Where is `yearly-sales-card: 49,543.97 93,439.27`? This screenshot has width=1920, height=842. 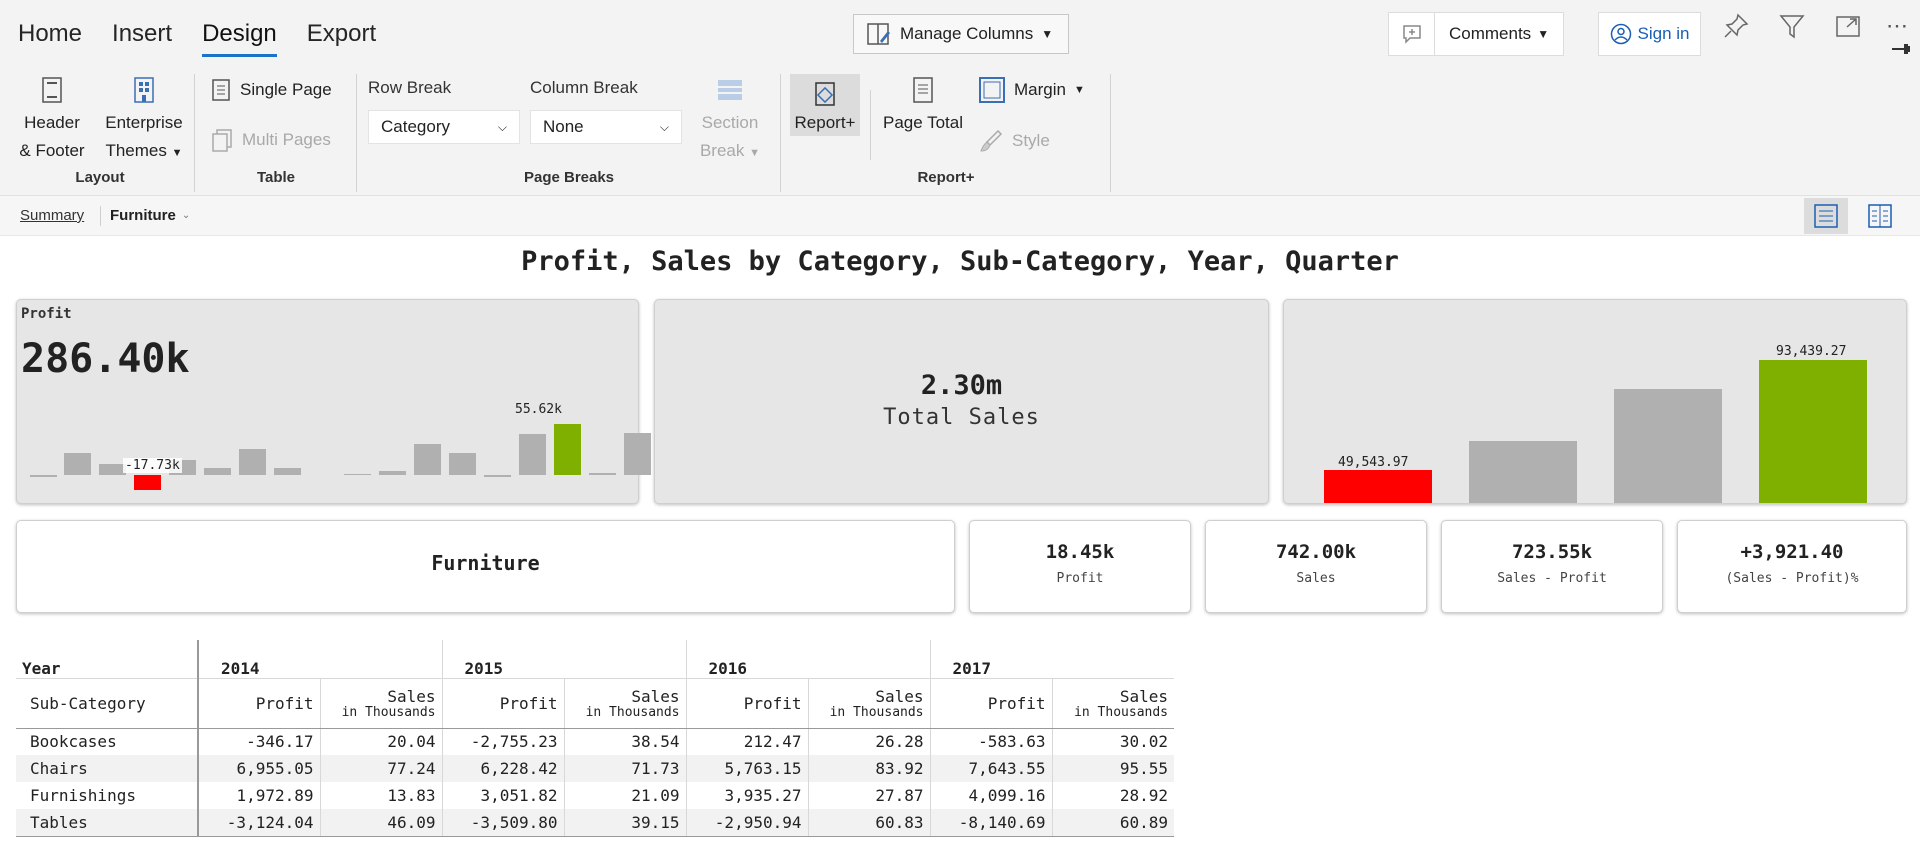
yearly-sales-card: 49,543.97 93,439.27 is located at coordinates (1595, 401).